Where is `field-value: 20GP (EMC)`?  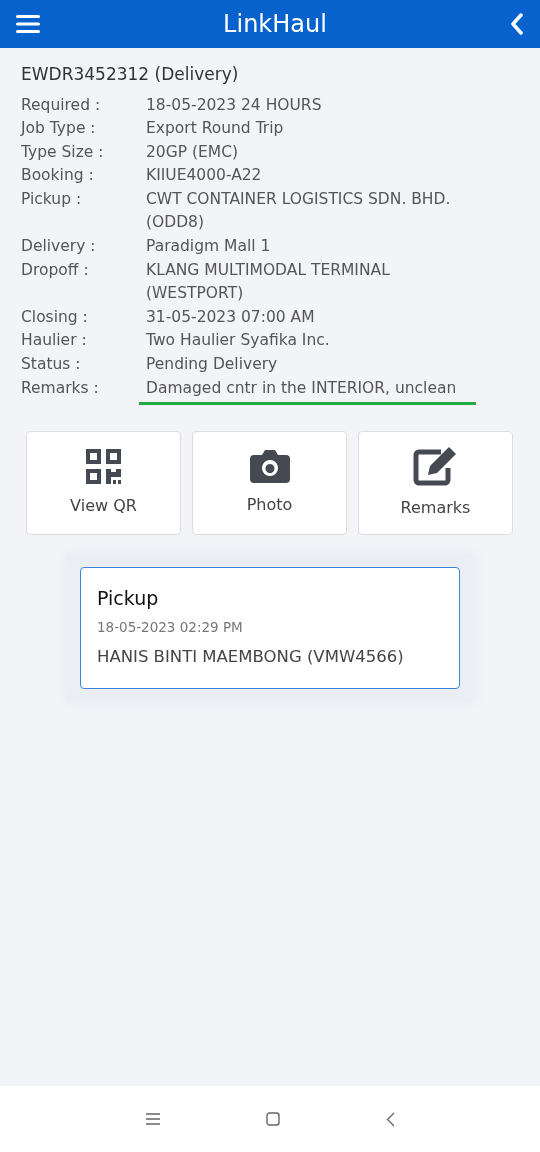 field-value: 20GP (EMC) is located at coordinates (192, 151).